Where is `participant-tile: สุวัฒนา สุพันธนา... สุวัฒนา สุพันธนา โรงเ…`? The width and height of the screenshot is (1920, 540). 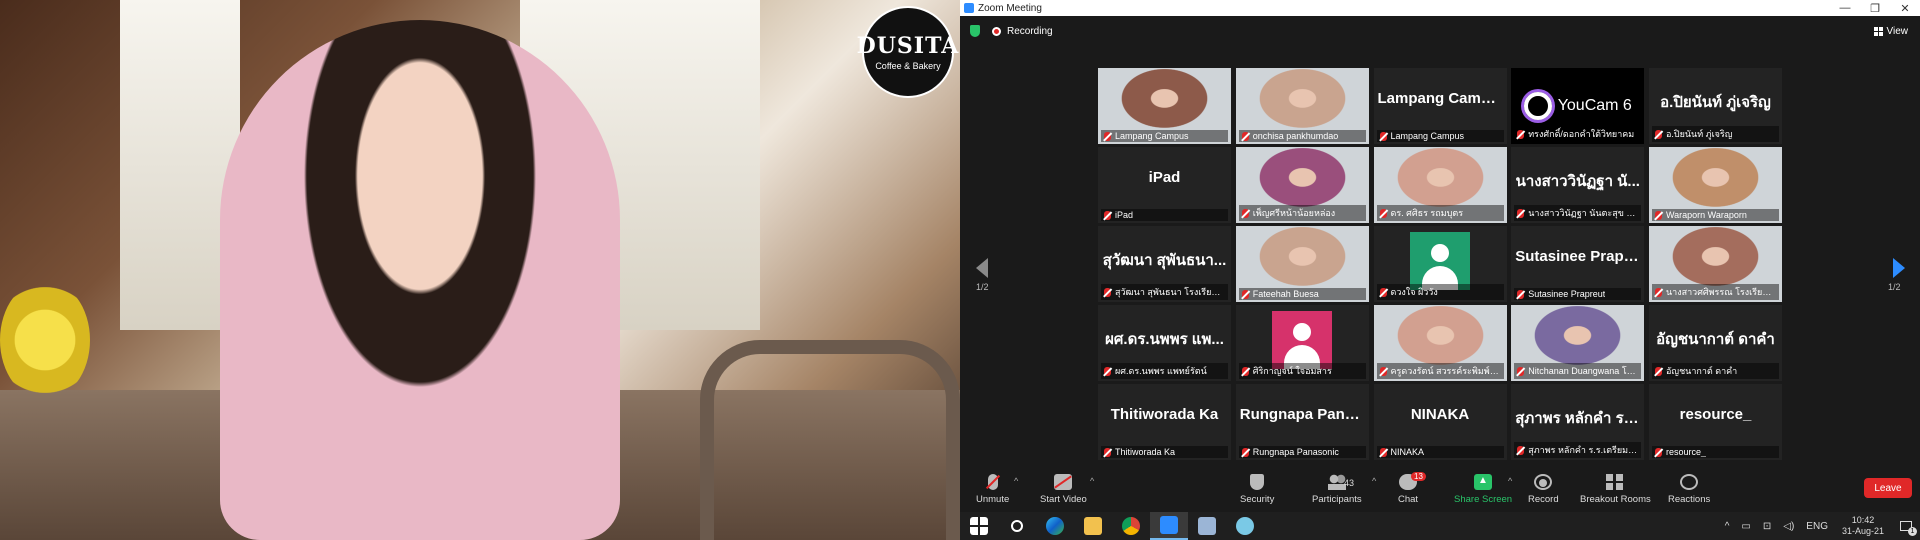
participant-tile: สุวัฒนา สุพันธนา... สุวัฒนา สุพันธนา โรงเ… is located at coordinates (1164, 264).